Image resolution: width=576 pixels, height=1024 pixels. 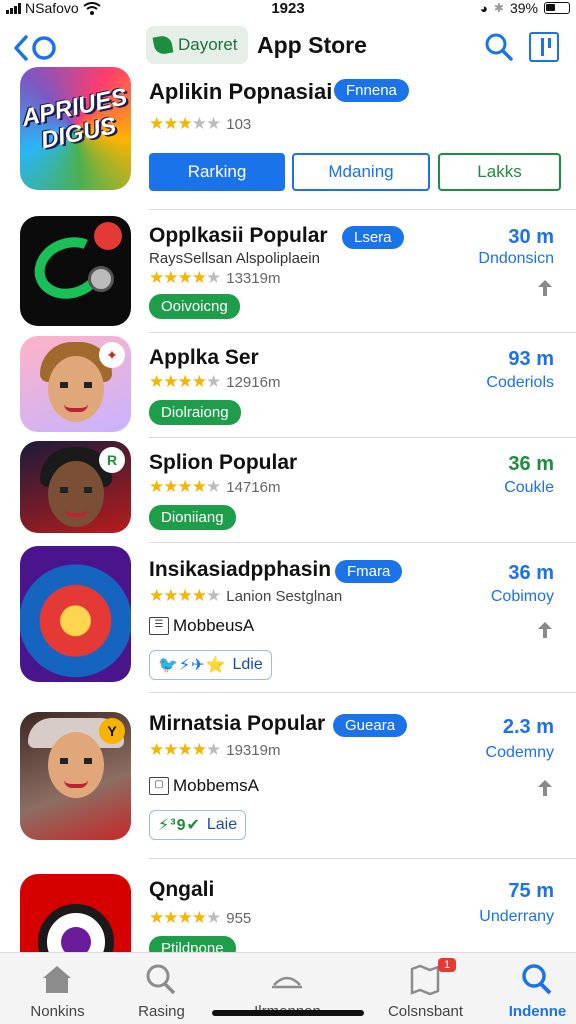 I want to click on app-size: 30 m, so click(x=531, y=237).